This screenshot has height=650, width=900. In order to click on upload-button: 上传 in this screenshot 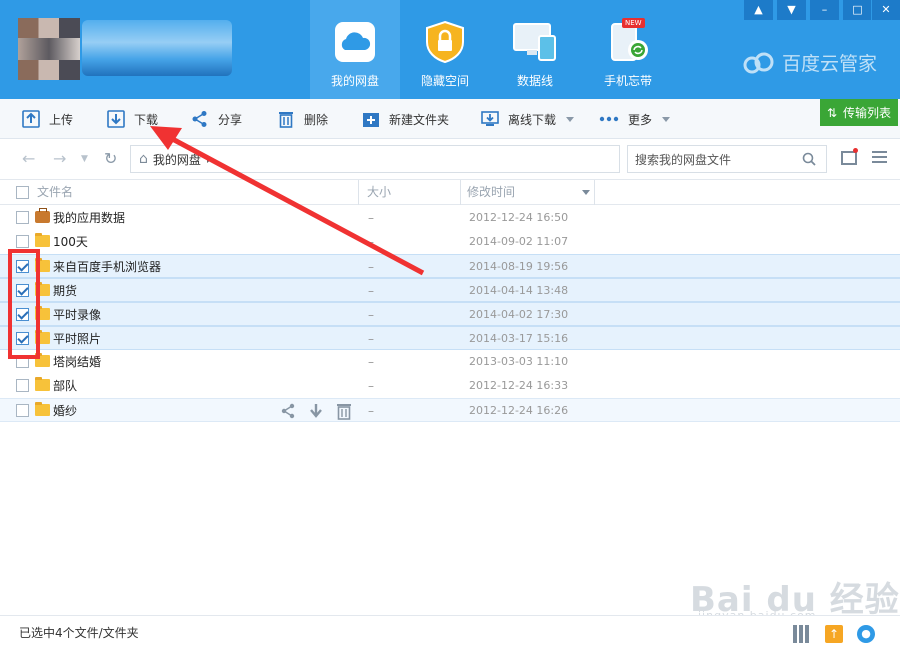, I will do `click(47, 119)`.